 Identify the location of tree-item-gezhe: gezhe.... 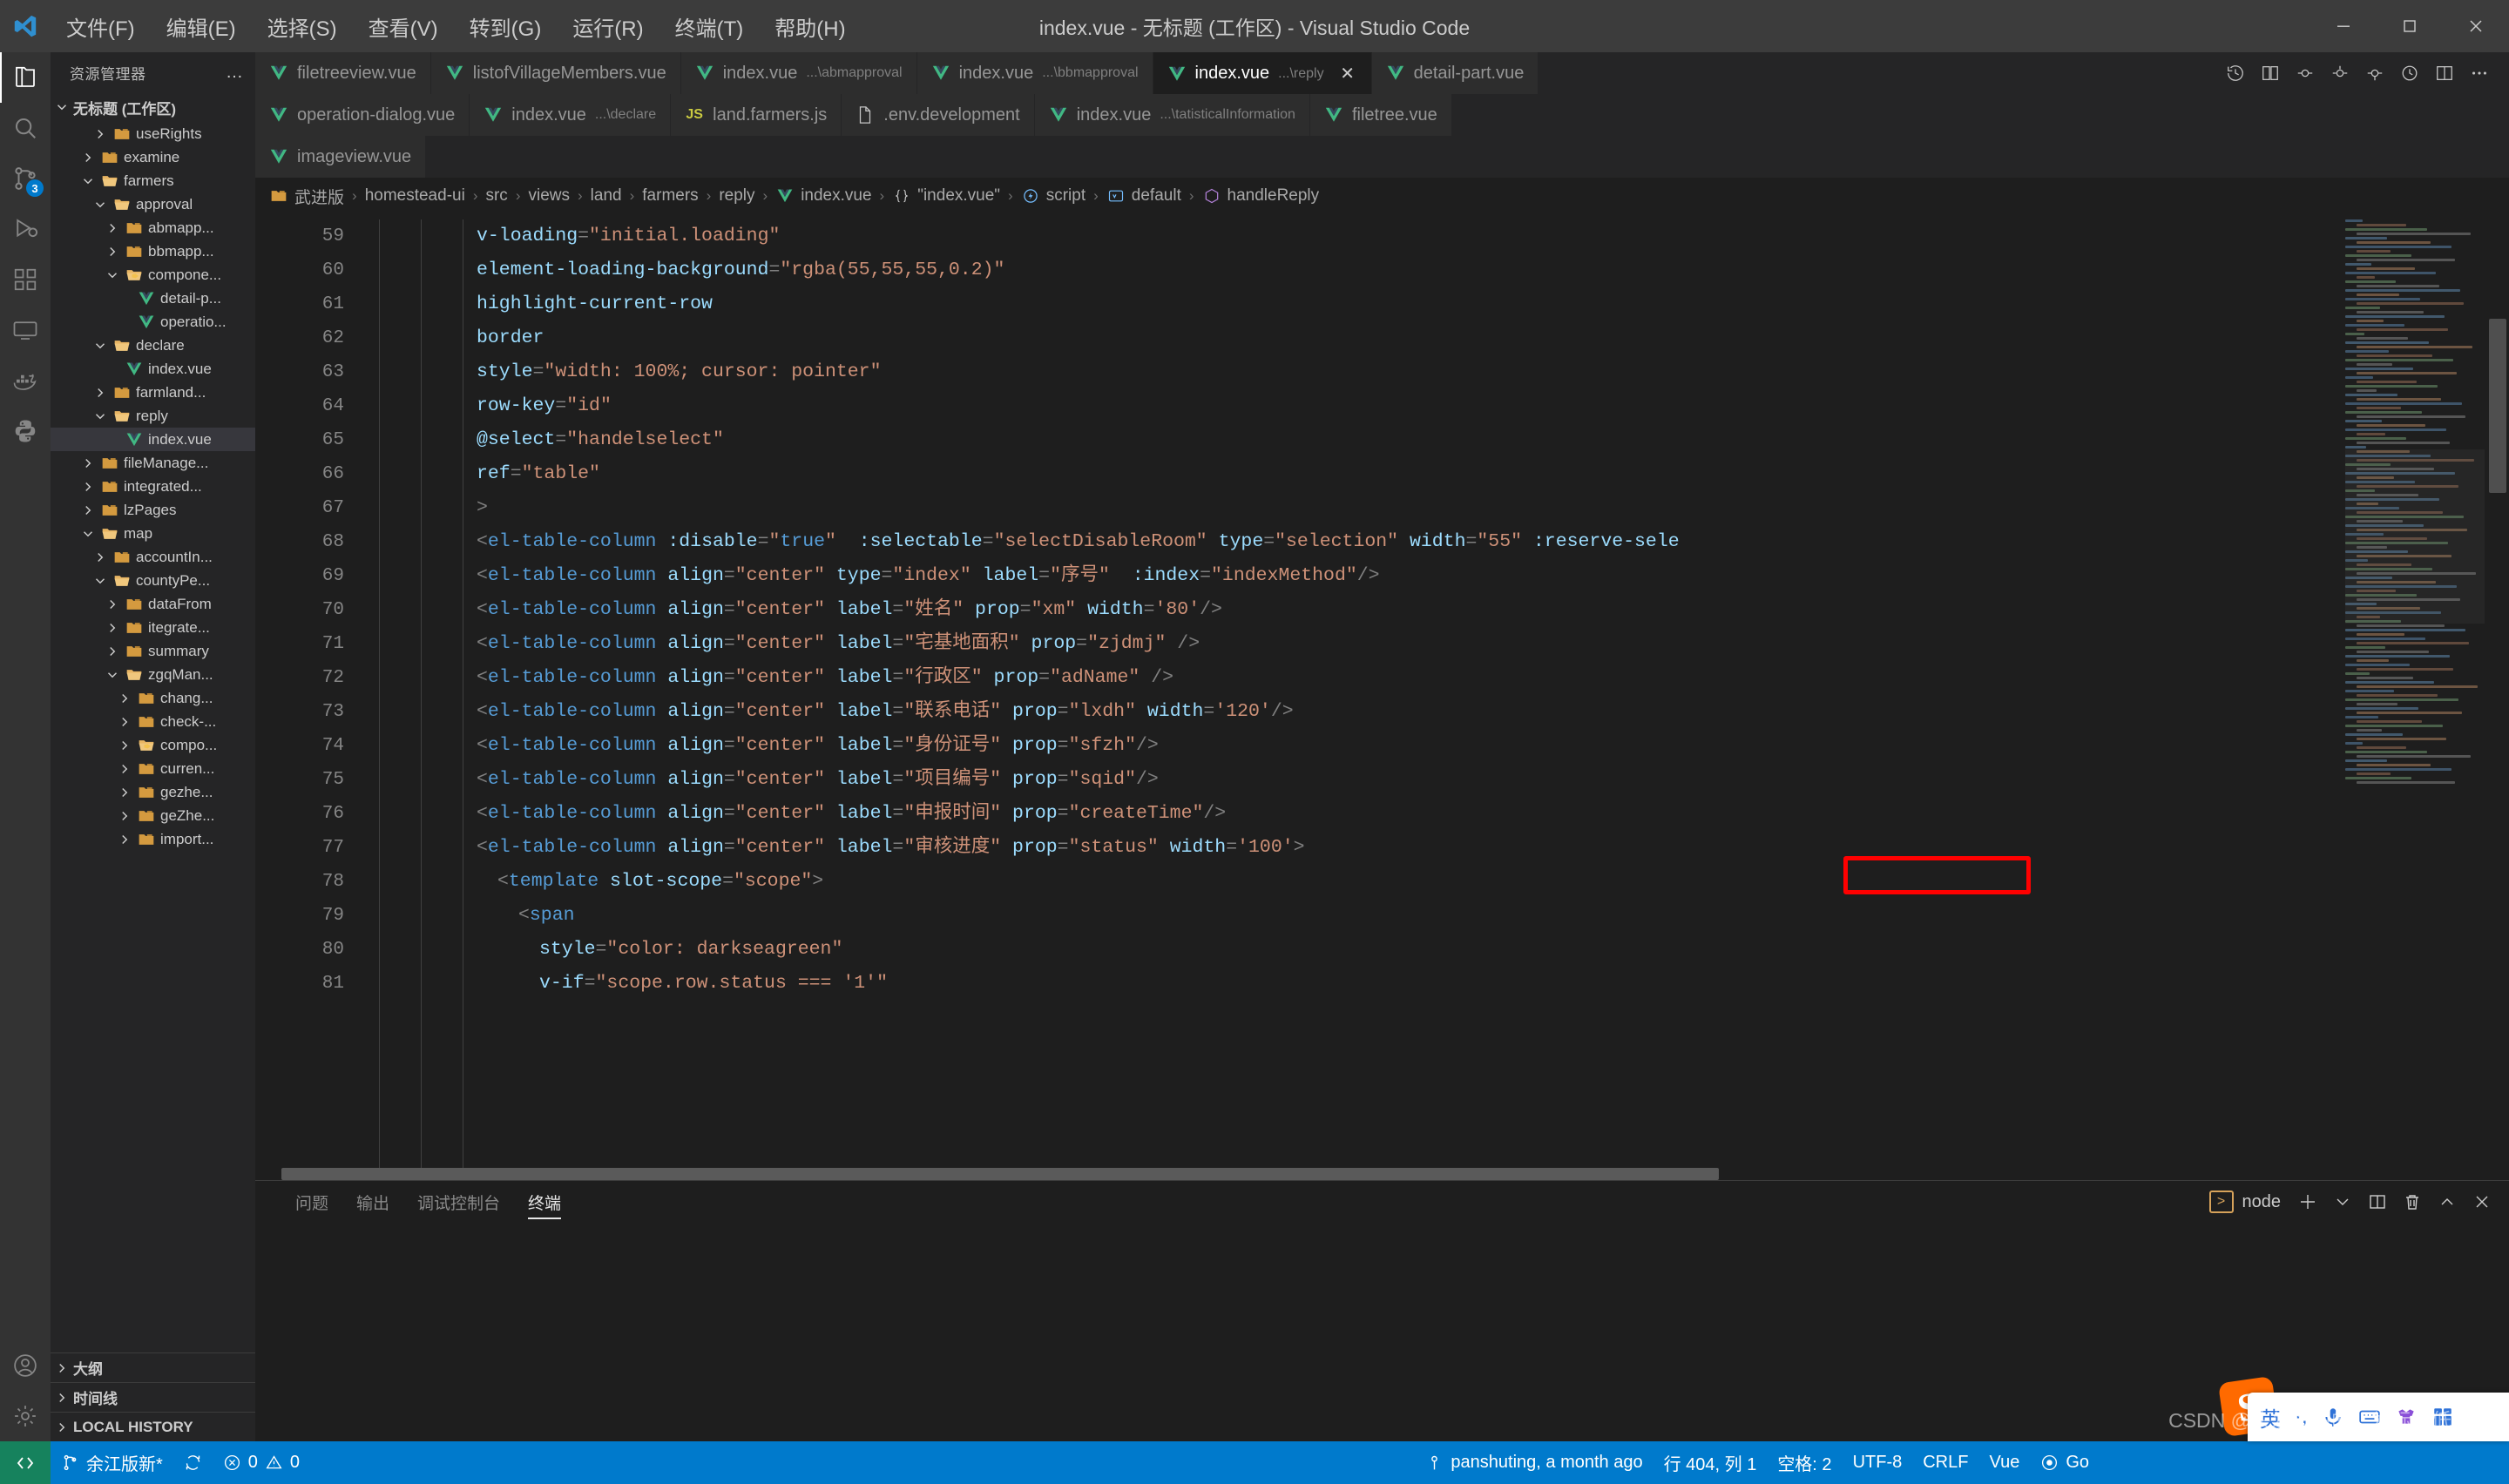
(153, 792).